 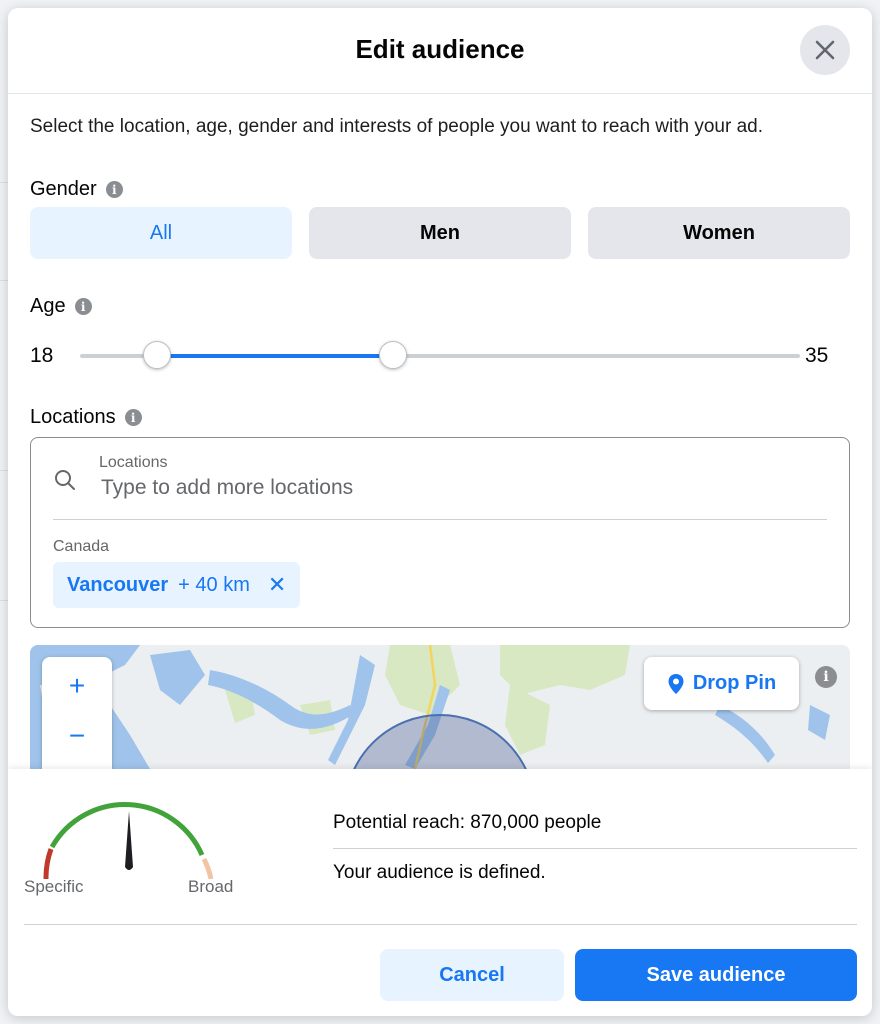 I want to click on gauge-broad-segment, so click(x=207, y=868).